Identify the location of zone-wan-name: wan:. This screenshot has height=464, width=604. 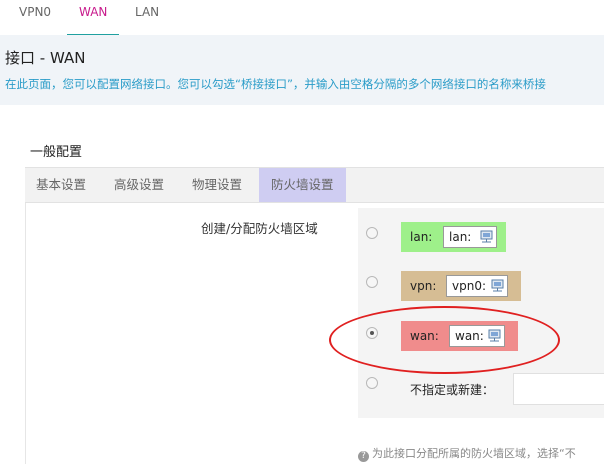
(424, 336).